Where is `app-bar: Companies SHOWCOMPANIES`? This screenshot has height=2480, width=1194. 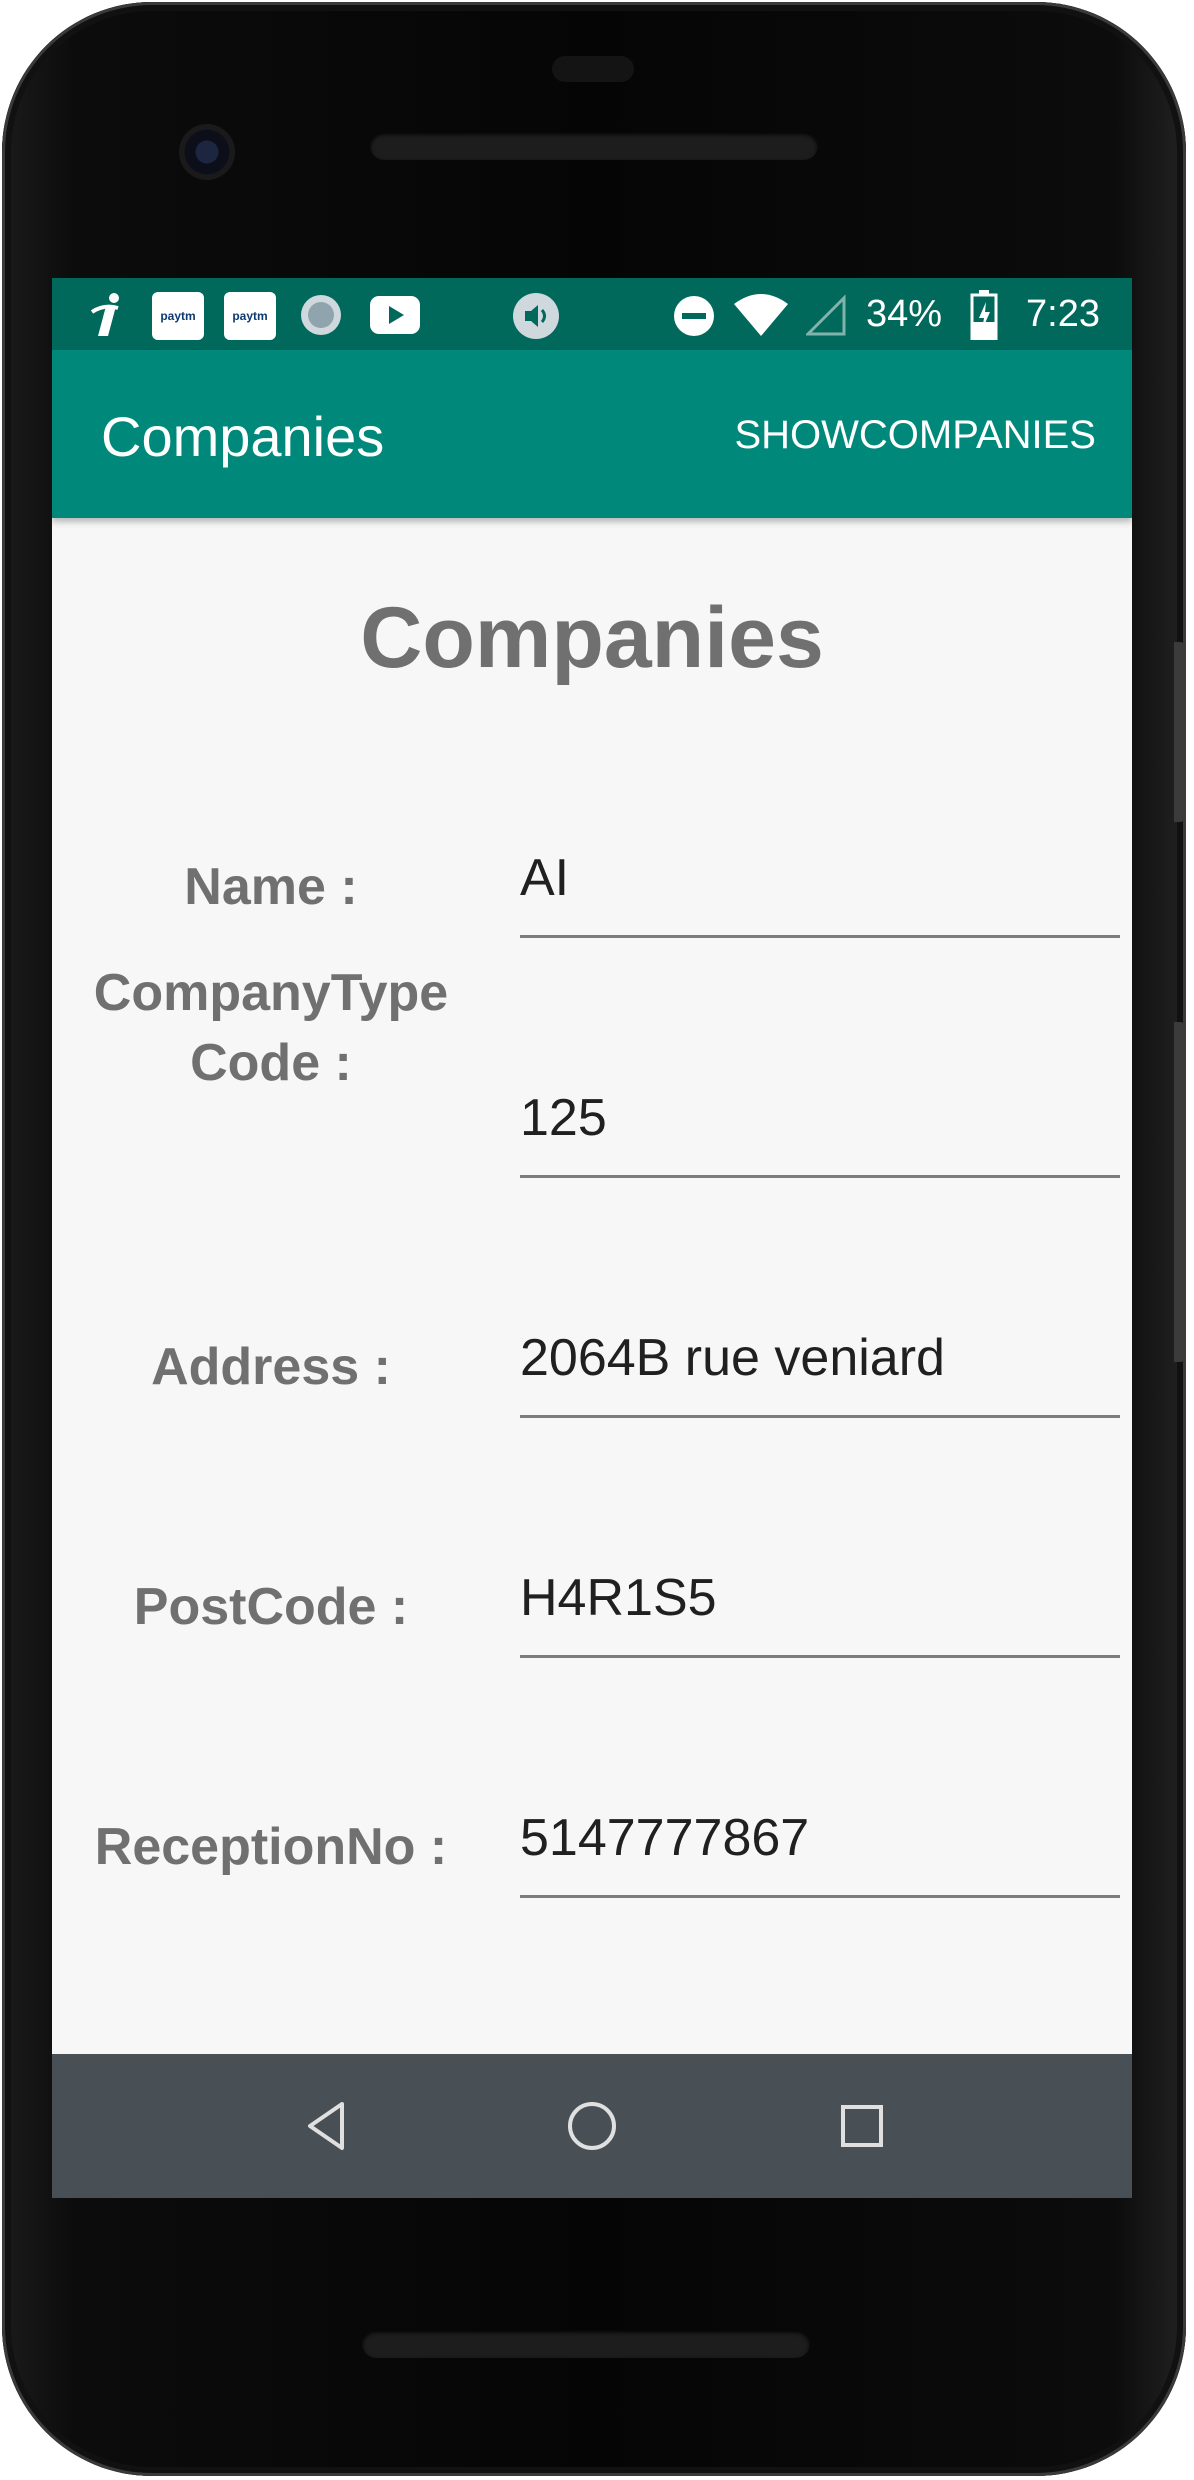 app-bar: Companies SHOWCOMPANIES is located at coordinates (592, 434).